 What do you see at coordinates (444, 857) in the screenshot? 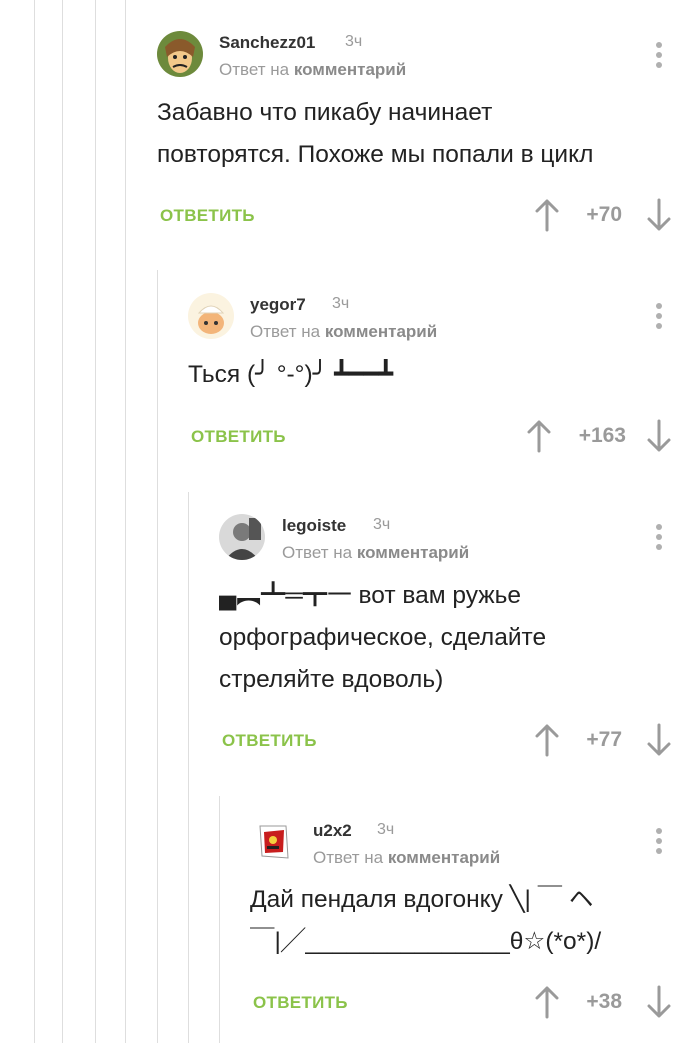
I see `reply-link: комментарий` at bounding box center [444, 857].